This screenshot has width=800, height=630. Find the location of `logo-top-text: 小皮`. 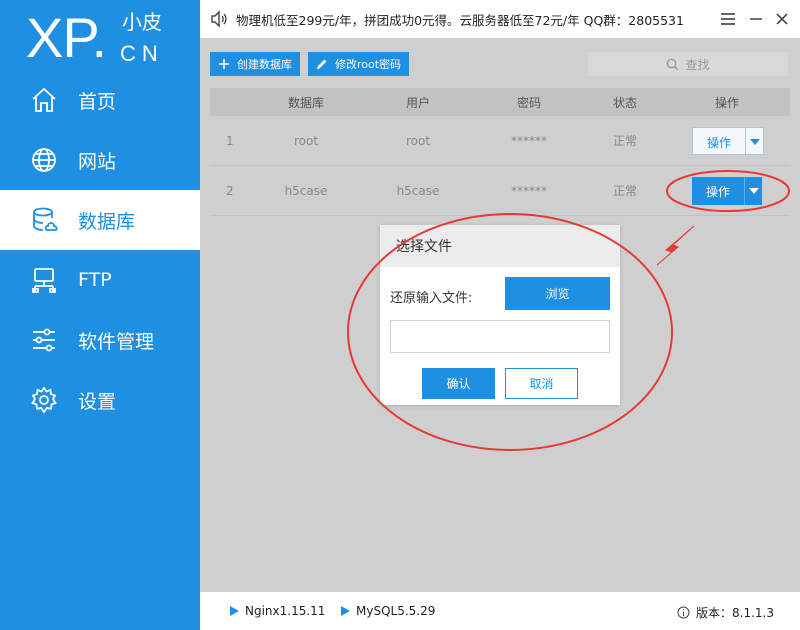

logo-top-text: 小皮 is located at coordinates (142, 22).